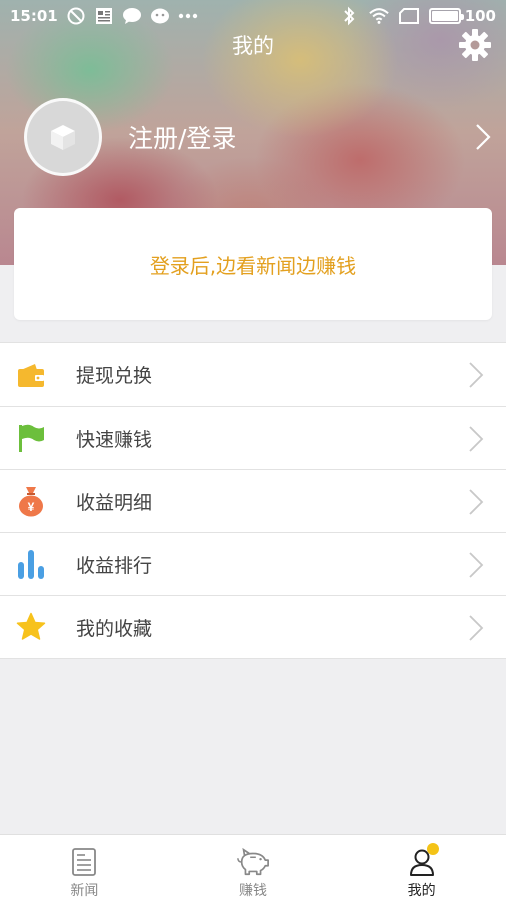 The width and height of the screenshot is (506, 900). Describe the element at coordinates (114, 628) in the screenshot. I see `menu-item-label: 我的收藏` at that location.